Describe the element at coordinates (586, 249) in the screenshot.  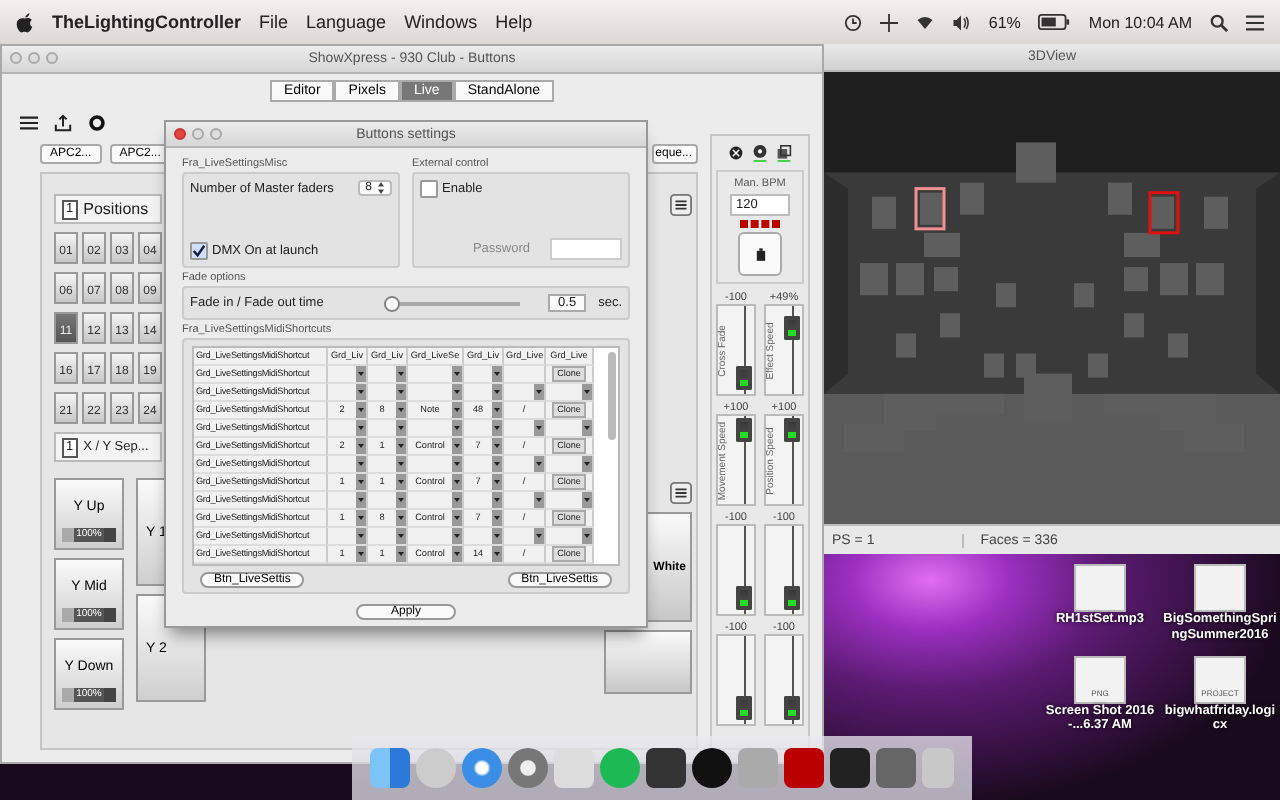
I see `password-field` at that location.